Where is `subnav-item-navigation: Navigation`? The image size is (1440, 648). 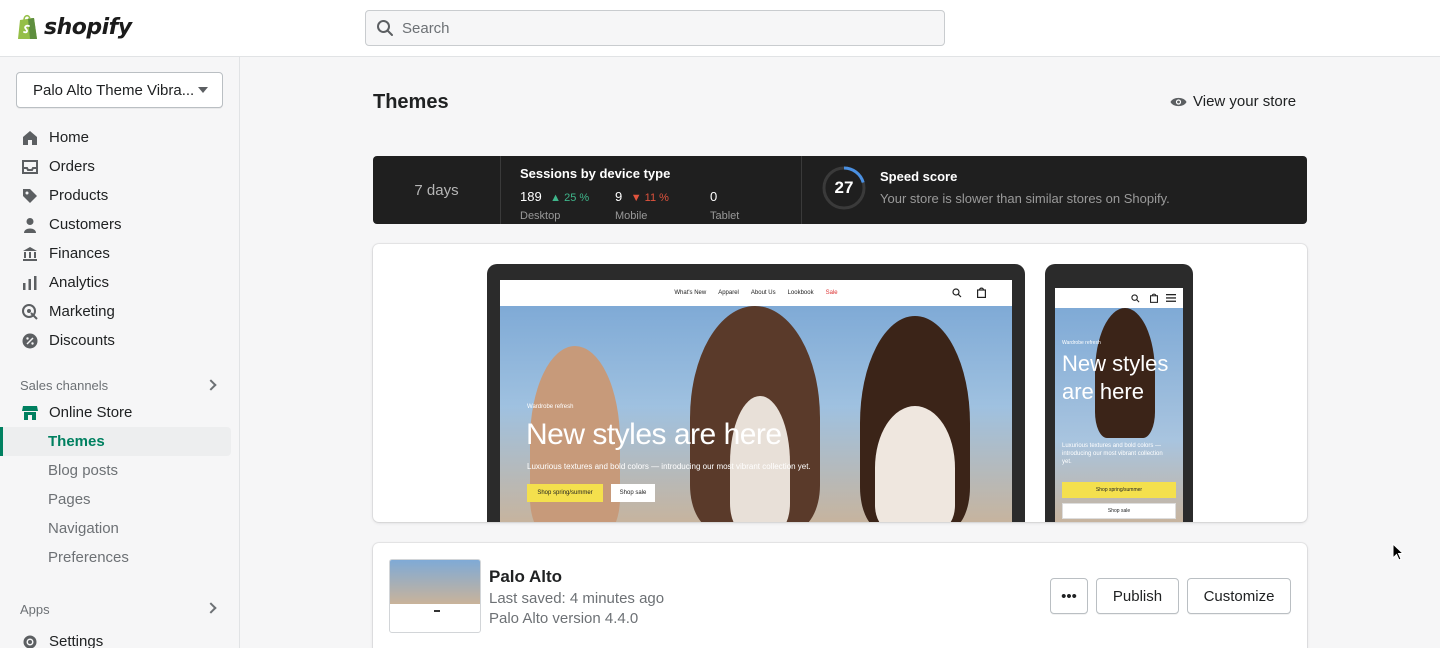 subnav-item-navigation: Navigation is located at coordinates (119, 528).